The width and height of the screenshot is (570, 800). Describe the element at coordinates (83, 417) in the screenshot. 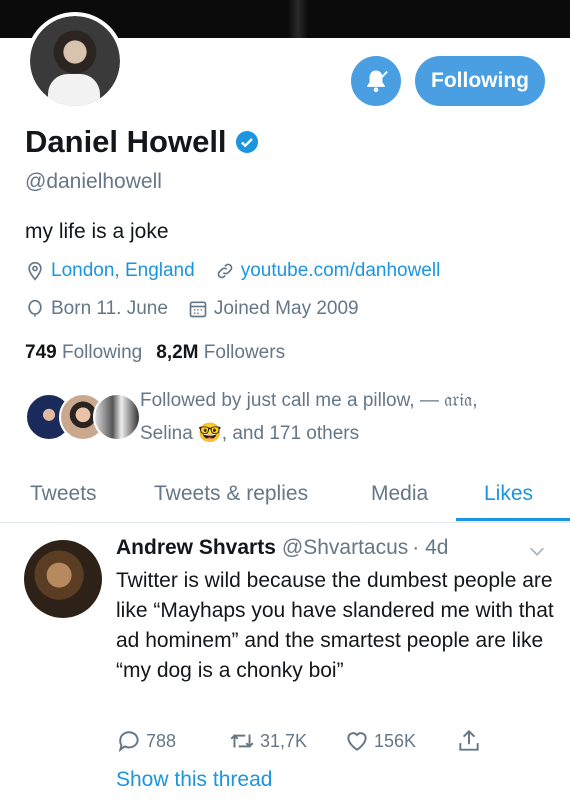

I see `followed-by-avatars` at that location.